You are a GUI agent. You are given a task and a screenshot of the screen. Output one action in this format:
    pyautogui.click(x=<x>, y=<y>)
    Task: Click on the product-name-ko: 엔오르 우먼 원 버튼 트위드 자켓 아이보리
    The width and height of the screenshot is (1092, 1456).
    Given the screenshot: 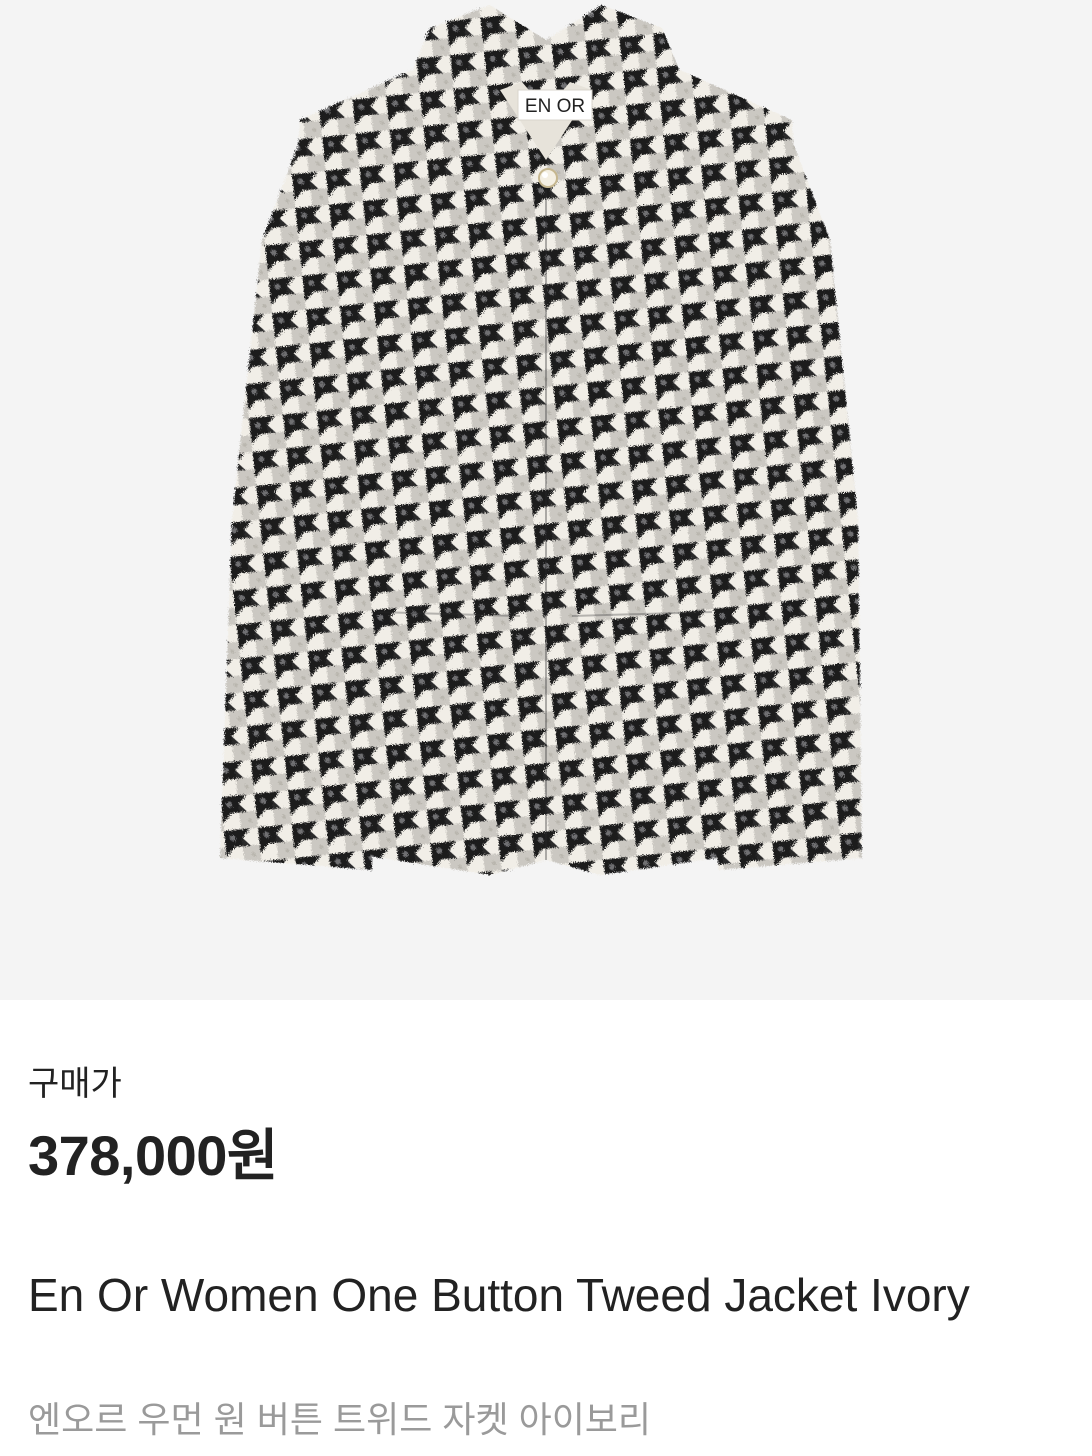 What is the action you would take?
    pyautogui.click(x=340, y=1419)
    